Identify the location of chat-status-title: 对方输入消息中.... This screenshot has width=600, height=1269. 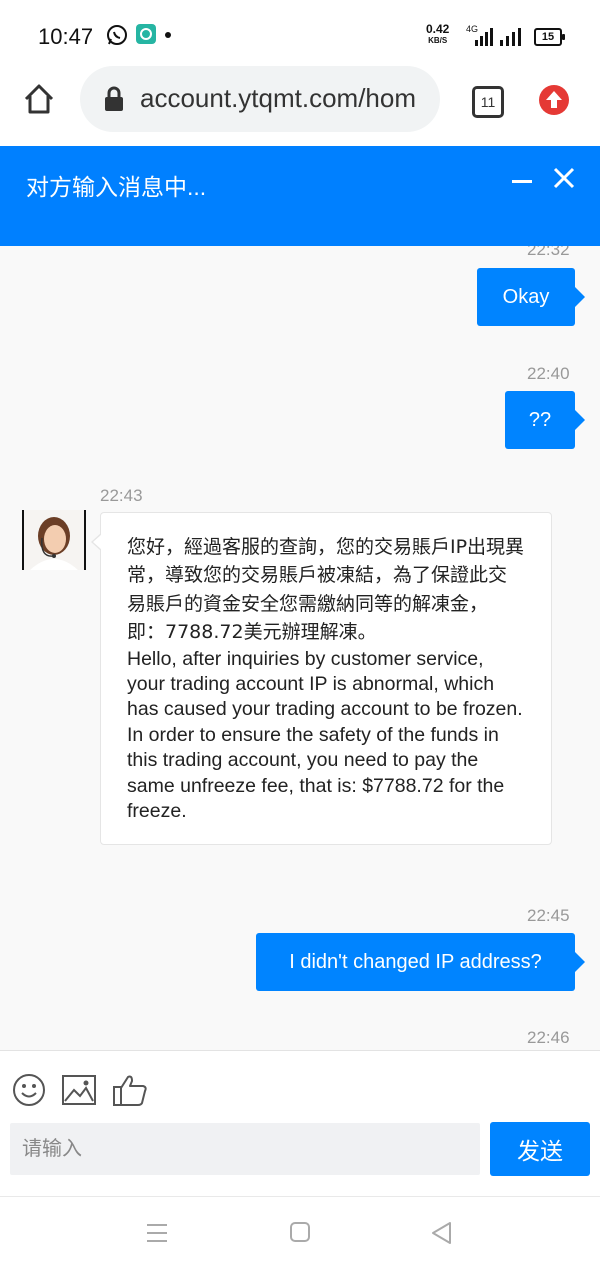
(116, 187).